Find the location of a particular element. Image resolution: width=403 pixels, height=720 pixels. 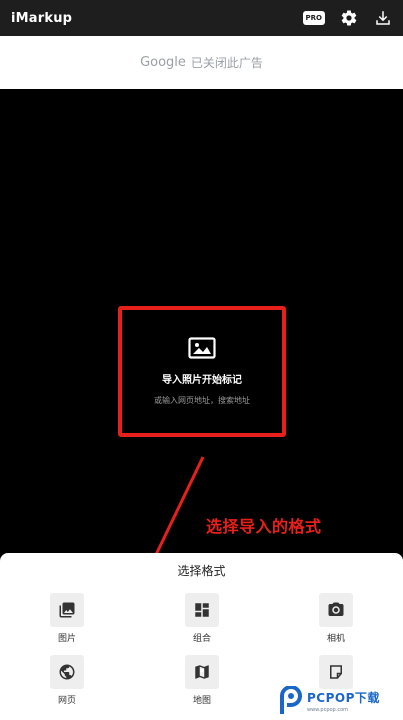

pro-badge: PRO is located at coordinates (313, 18).